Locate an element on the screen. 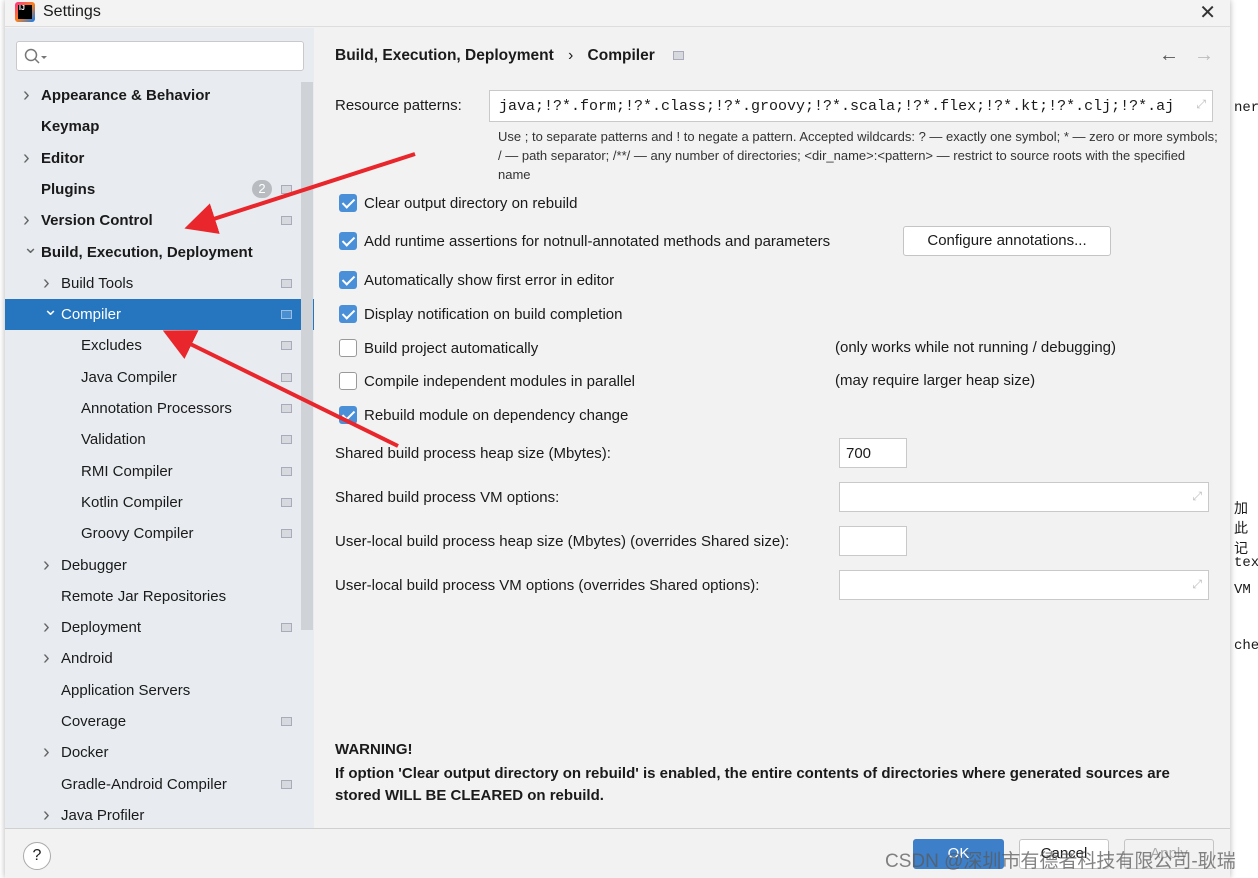 This screenshot has width=1258, height=878. sidebar-item: Validation is located at coordinates (159, 439).